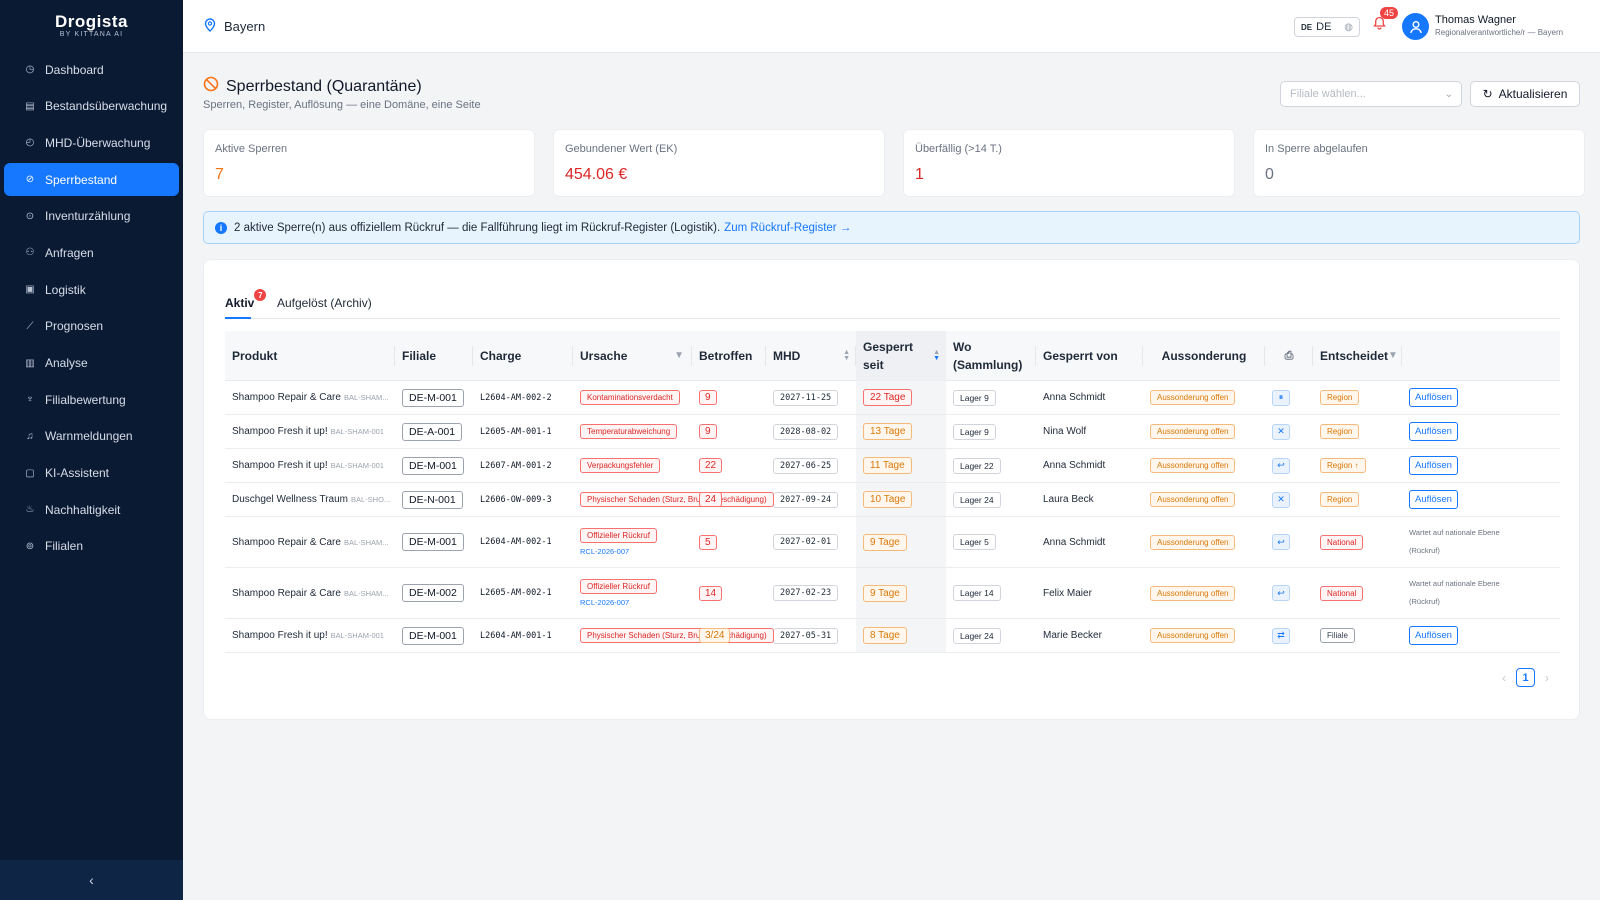 The image size is (1600, 900). What do you see at coordinates (719, 163) in the screenshot?
I see `stat-card: Gebundener Wert (EK) 454.06 €` at bounding box center [719, 163].